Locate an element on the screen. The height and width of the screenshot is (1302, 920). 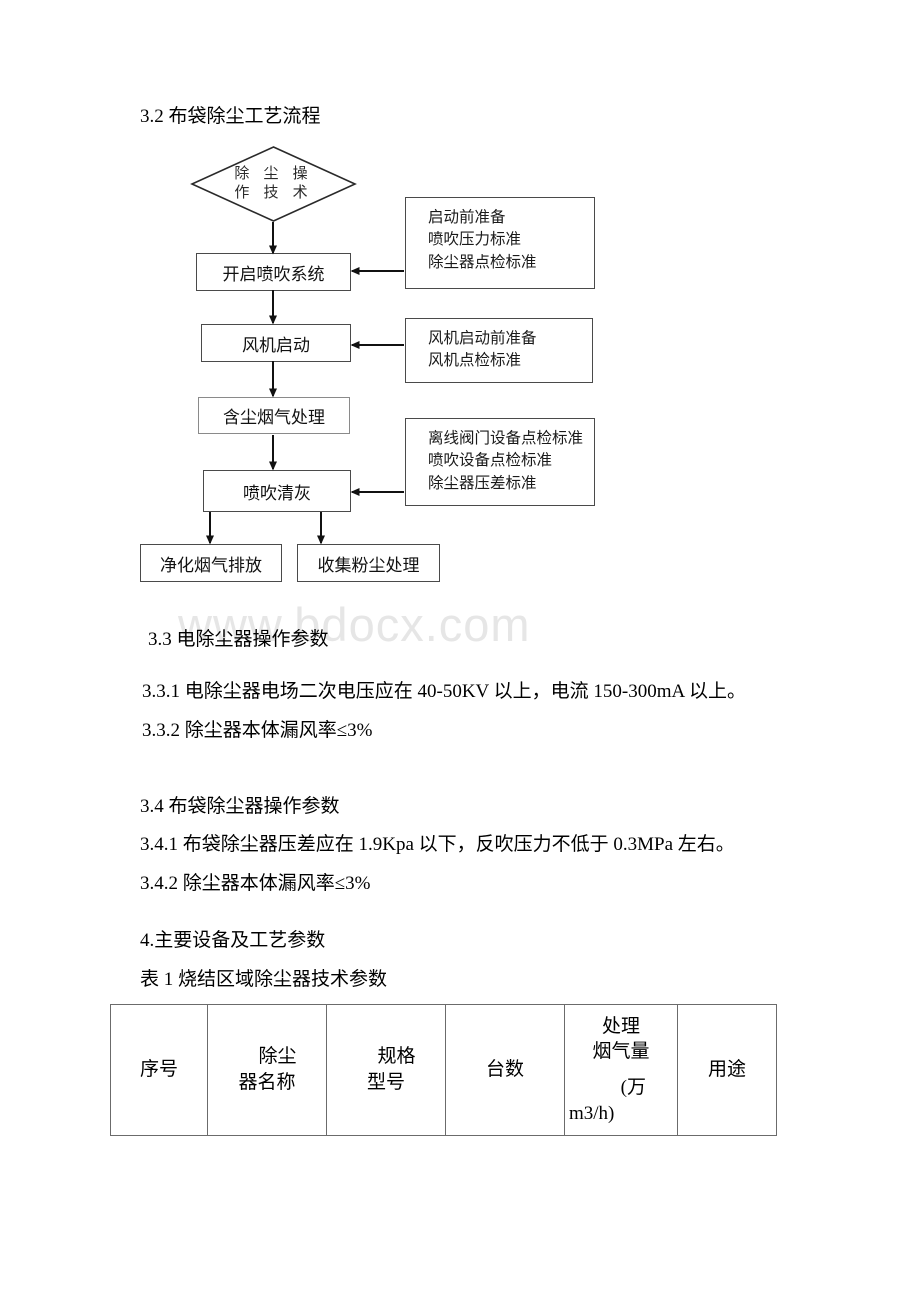
header-gas-volume-line-1: 处理 is located at coordinates (620, 1026).